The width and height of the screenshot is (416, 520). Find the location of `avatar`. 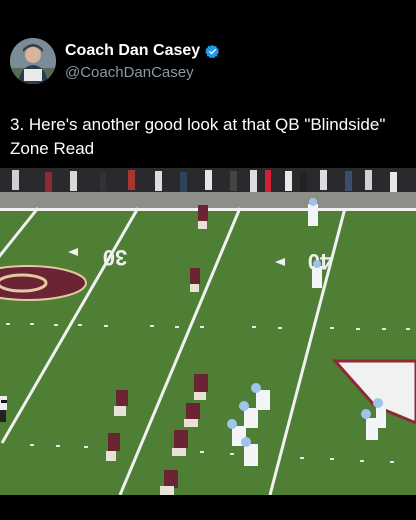

avatar is located at coordinates (33, 61).